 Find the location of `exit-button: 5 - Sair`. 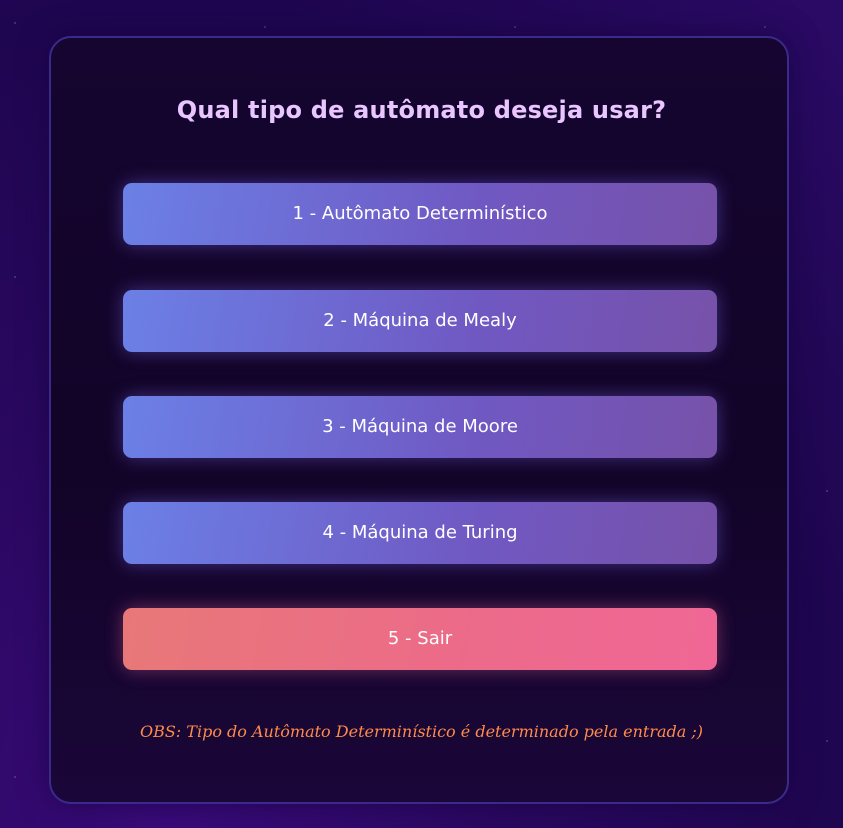

exit-button: 5 - Sair is located at coordinates (420, 639).